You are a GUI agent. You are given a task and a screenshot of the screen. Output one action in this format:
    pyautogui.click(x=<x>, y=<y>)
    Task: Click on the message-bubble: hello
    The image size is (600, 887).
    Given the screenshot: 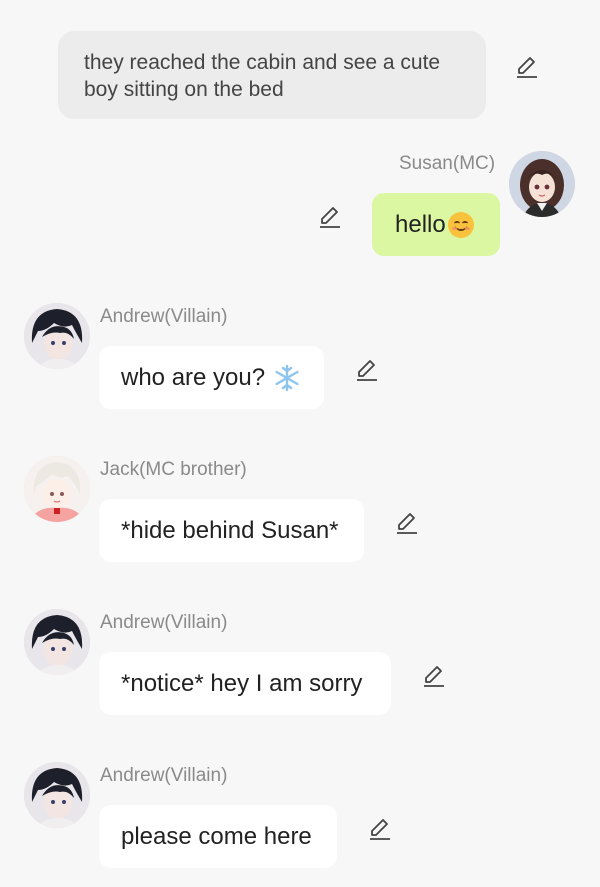 What is the action you would take?
    pyautogui.click(x=436, y=224)
    